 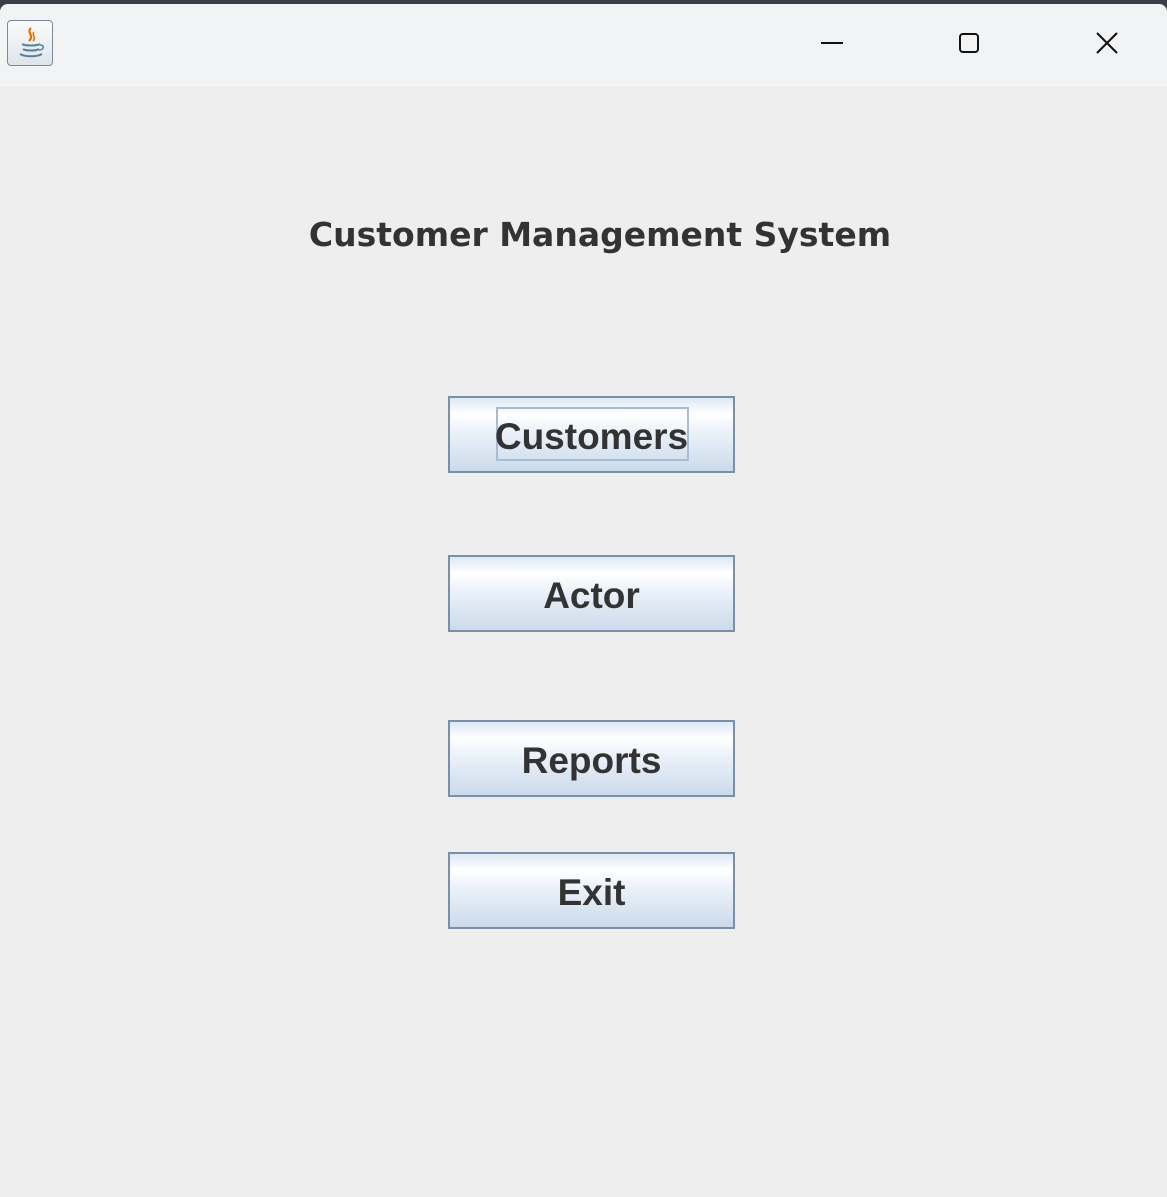 I want to click on exit-button-label: Exit, so click(x=591, y=892).